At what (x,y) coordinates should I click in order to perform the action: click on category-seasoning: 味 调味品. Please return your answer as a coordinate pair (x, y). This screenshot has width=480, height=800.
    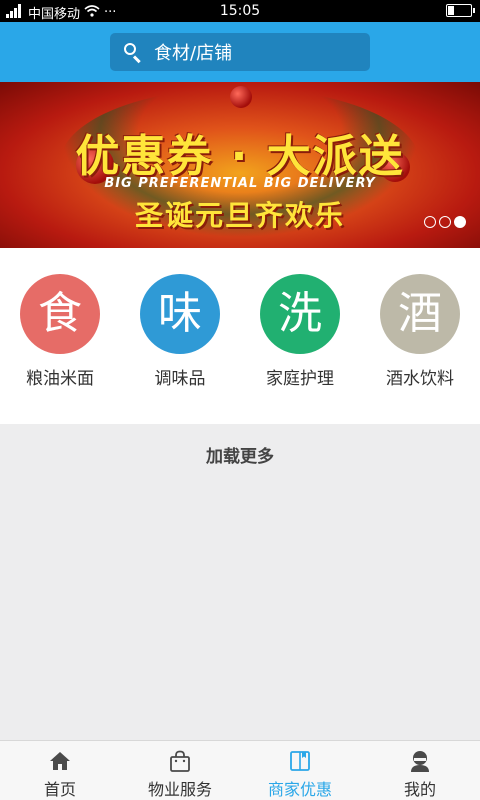
    Looking at the image, I should click on (180, 331).